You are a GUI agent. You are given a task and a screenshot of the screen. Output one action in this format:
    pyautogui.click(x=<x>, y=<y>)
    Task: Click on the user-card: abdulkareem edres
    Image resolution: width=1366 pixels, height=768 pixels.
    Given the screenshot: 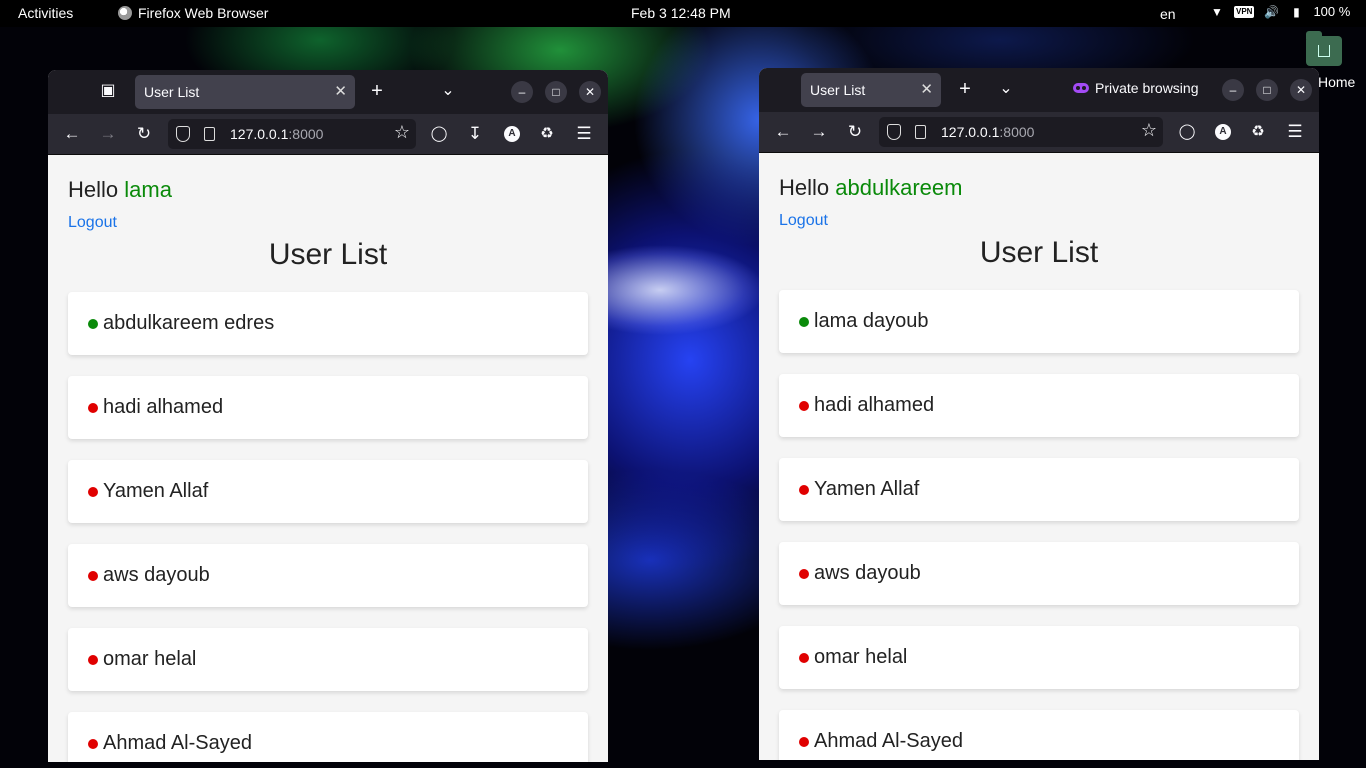 What is the action you would take?
    pyautogui.click(x=328, y=323)
    